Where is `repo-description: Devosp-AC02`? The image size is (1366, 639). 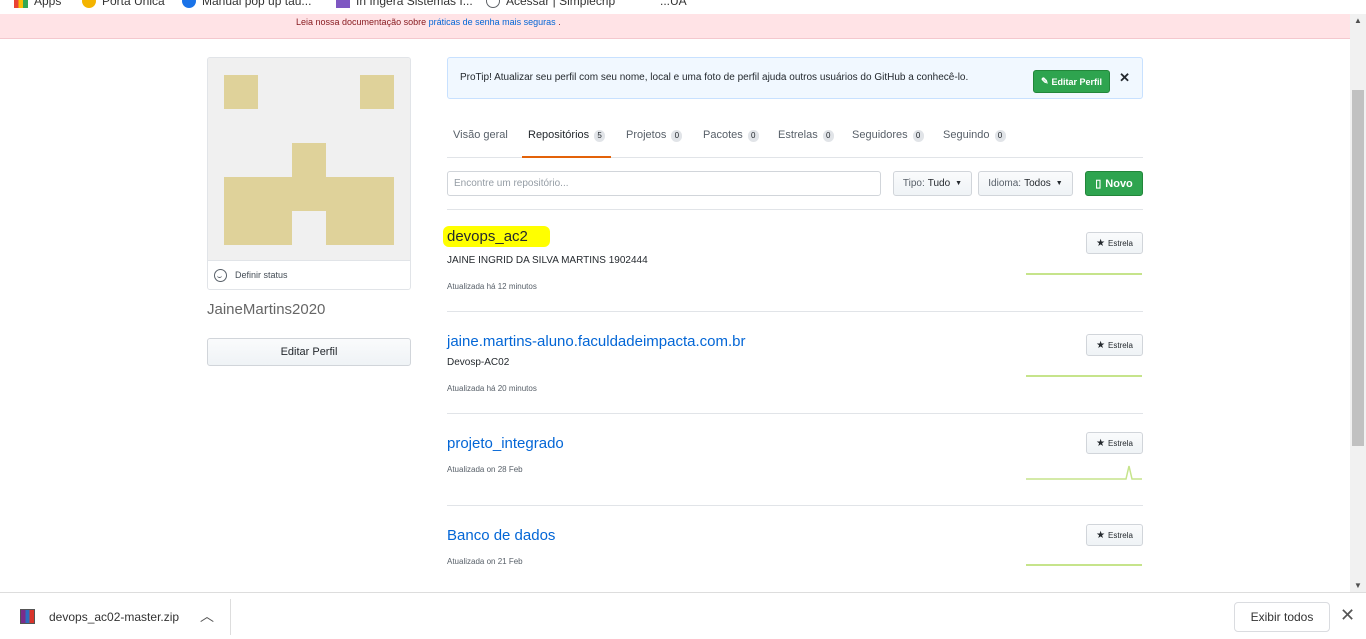 repo-description: Devosp-AC02 is located at coordinates (478, 362).